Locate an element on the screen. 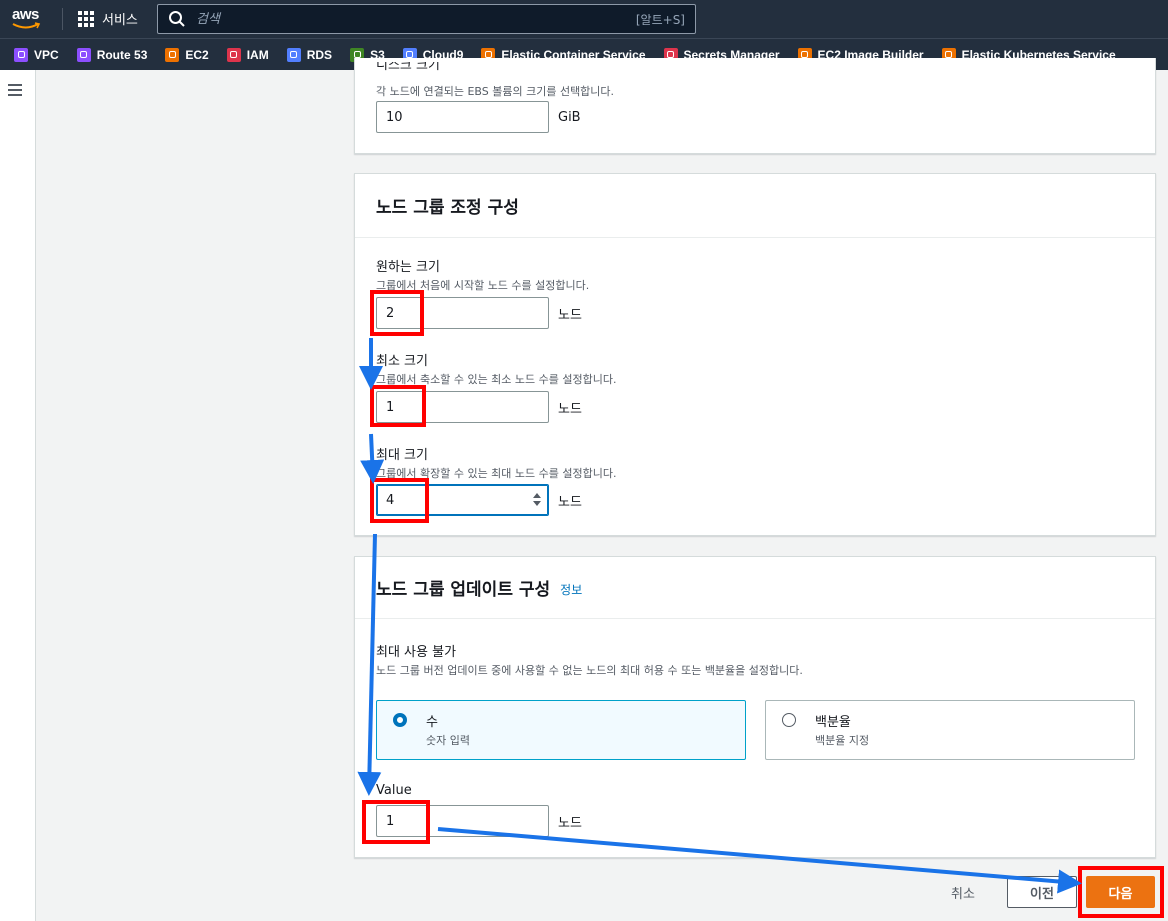  value-unit: 노드 is located at coordinates (570, 823).